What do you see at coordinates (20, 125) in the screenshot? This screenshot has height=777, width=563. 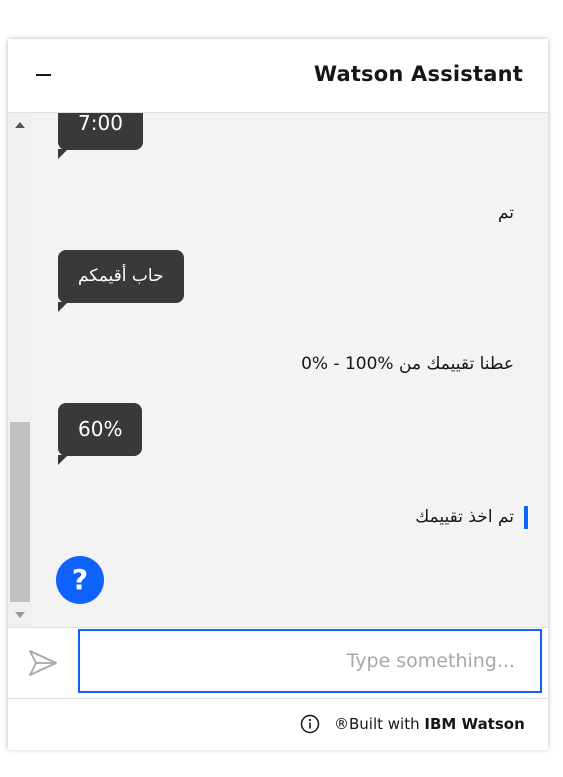 I see `scroll-up-arrow-icon` at bounding box center [20, 125].